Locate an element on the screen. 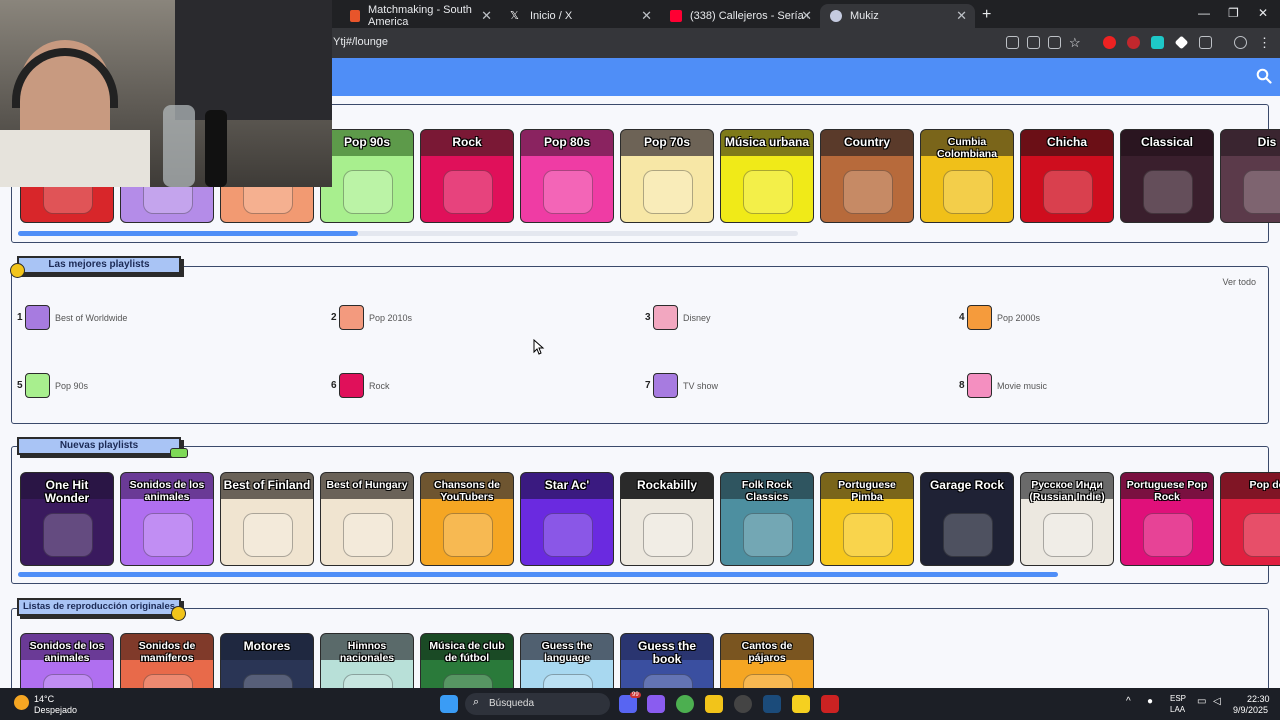 The height and width of the screenshot is (720, 1280). new-playlist-card: Best of Finland is located at coordinates (267, 519).